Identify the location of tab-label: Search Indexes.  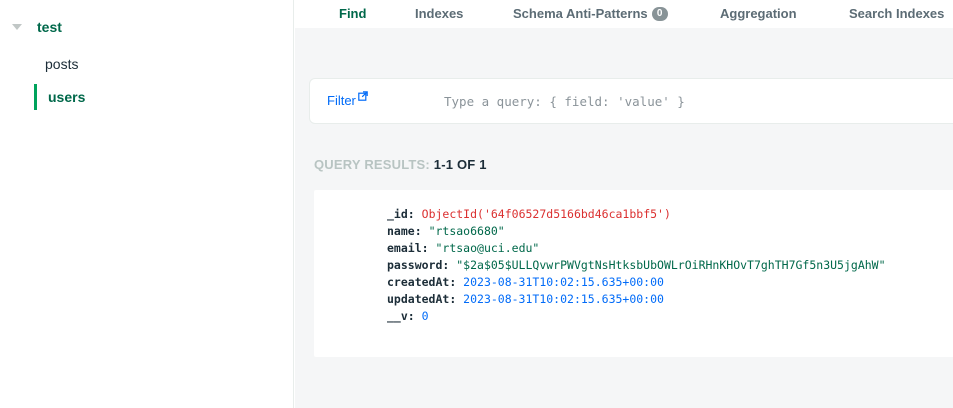
(897, 13).